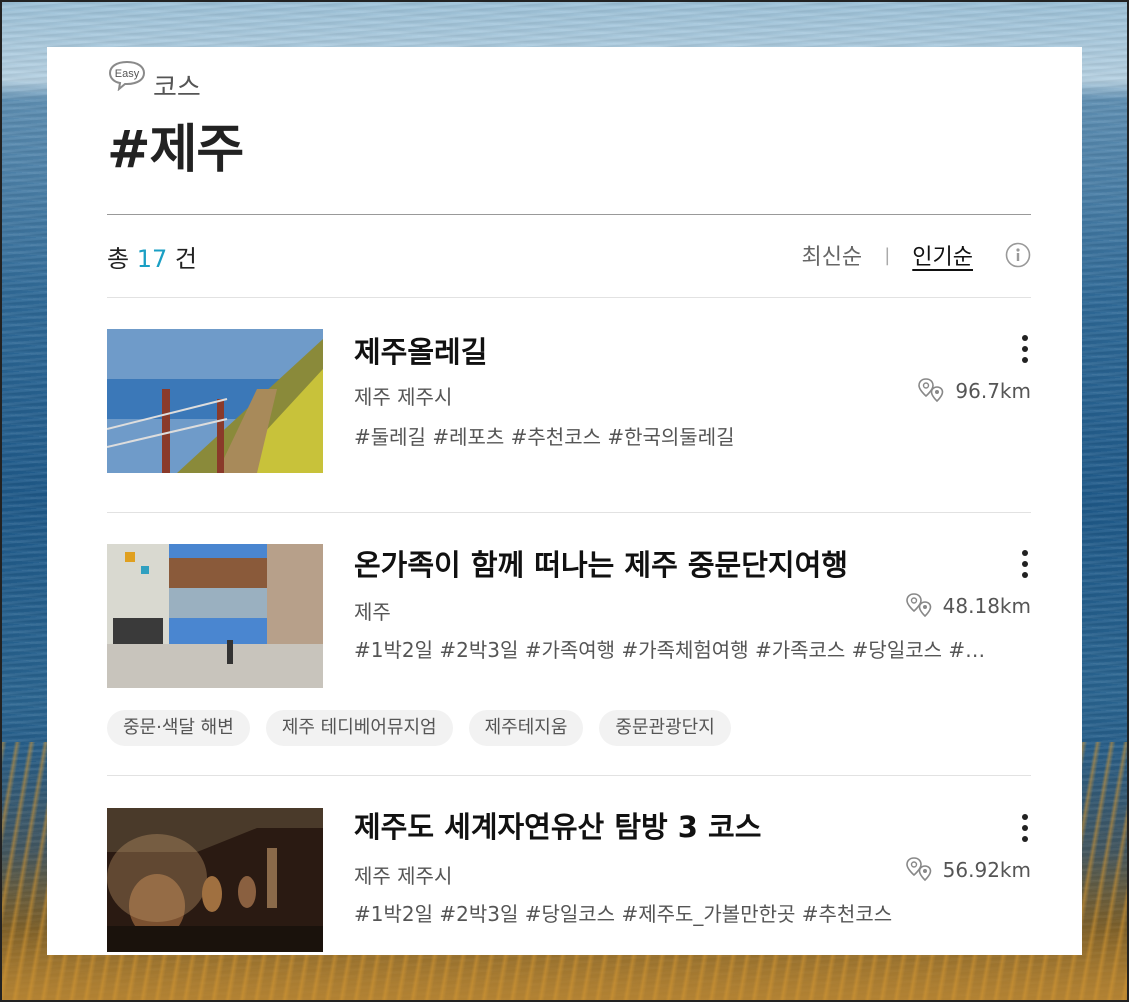  I want to click on result-count: 총 17 건, so click(152, 256).